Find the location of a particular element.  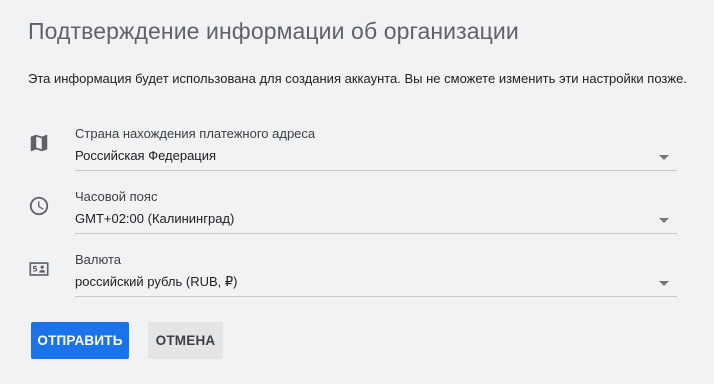

map-icon is located at coordinates (39, 143).